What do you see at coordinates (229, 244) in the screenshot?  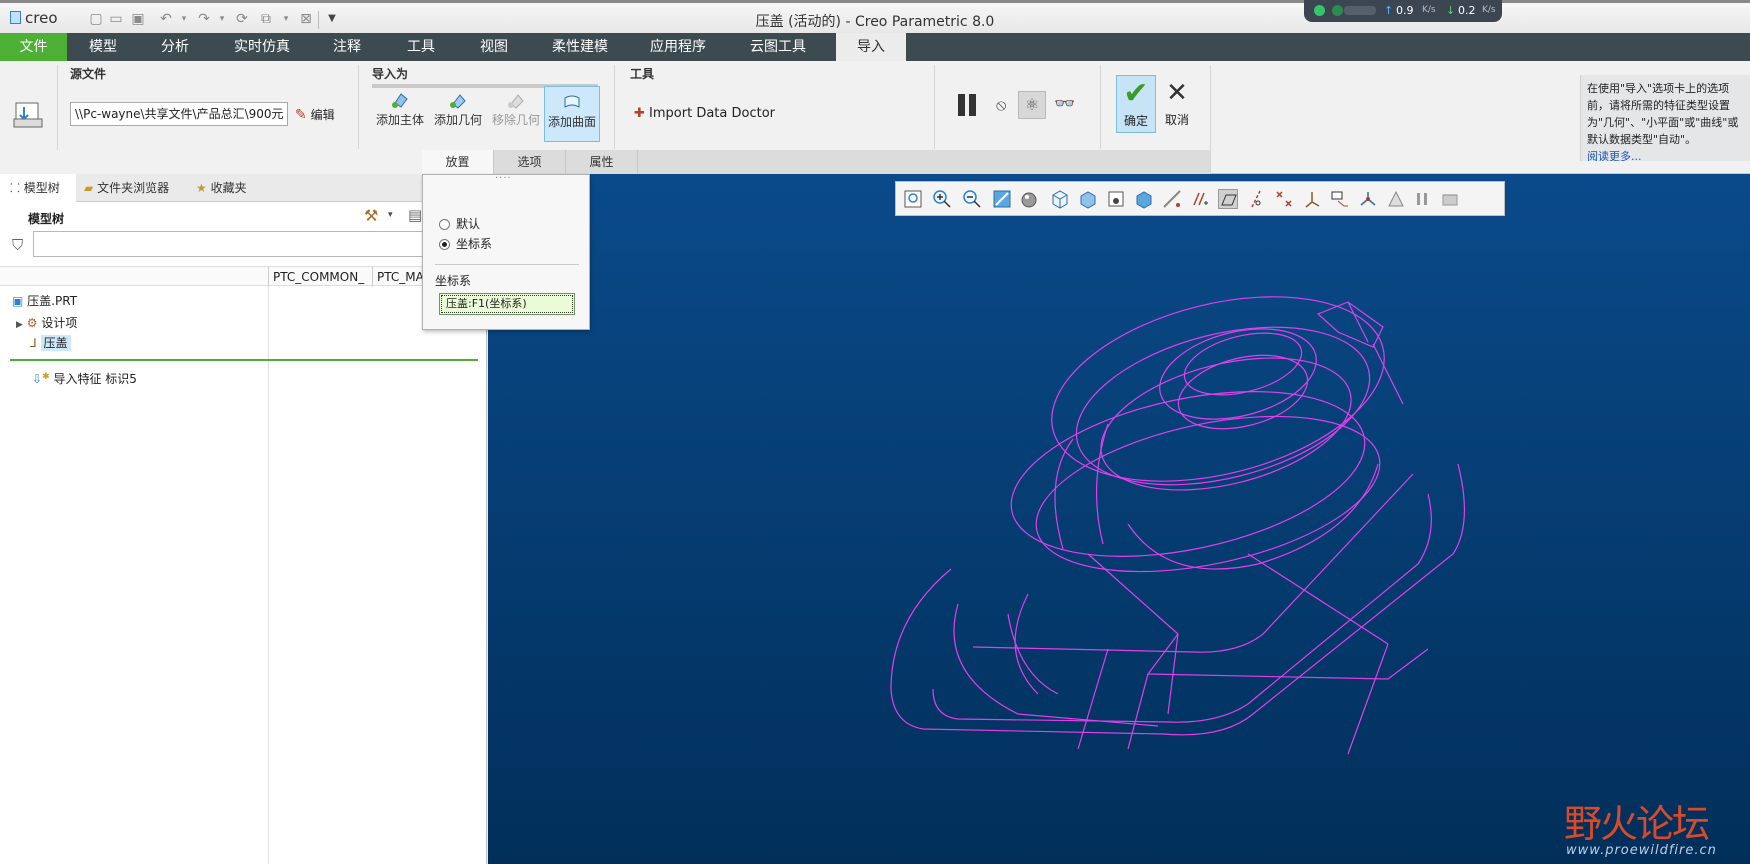 I see `tree-search-input` at bounding box center [229, 244].